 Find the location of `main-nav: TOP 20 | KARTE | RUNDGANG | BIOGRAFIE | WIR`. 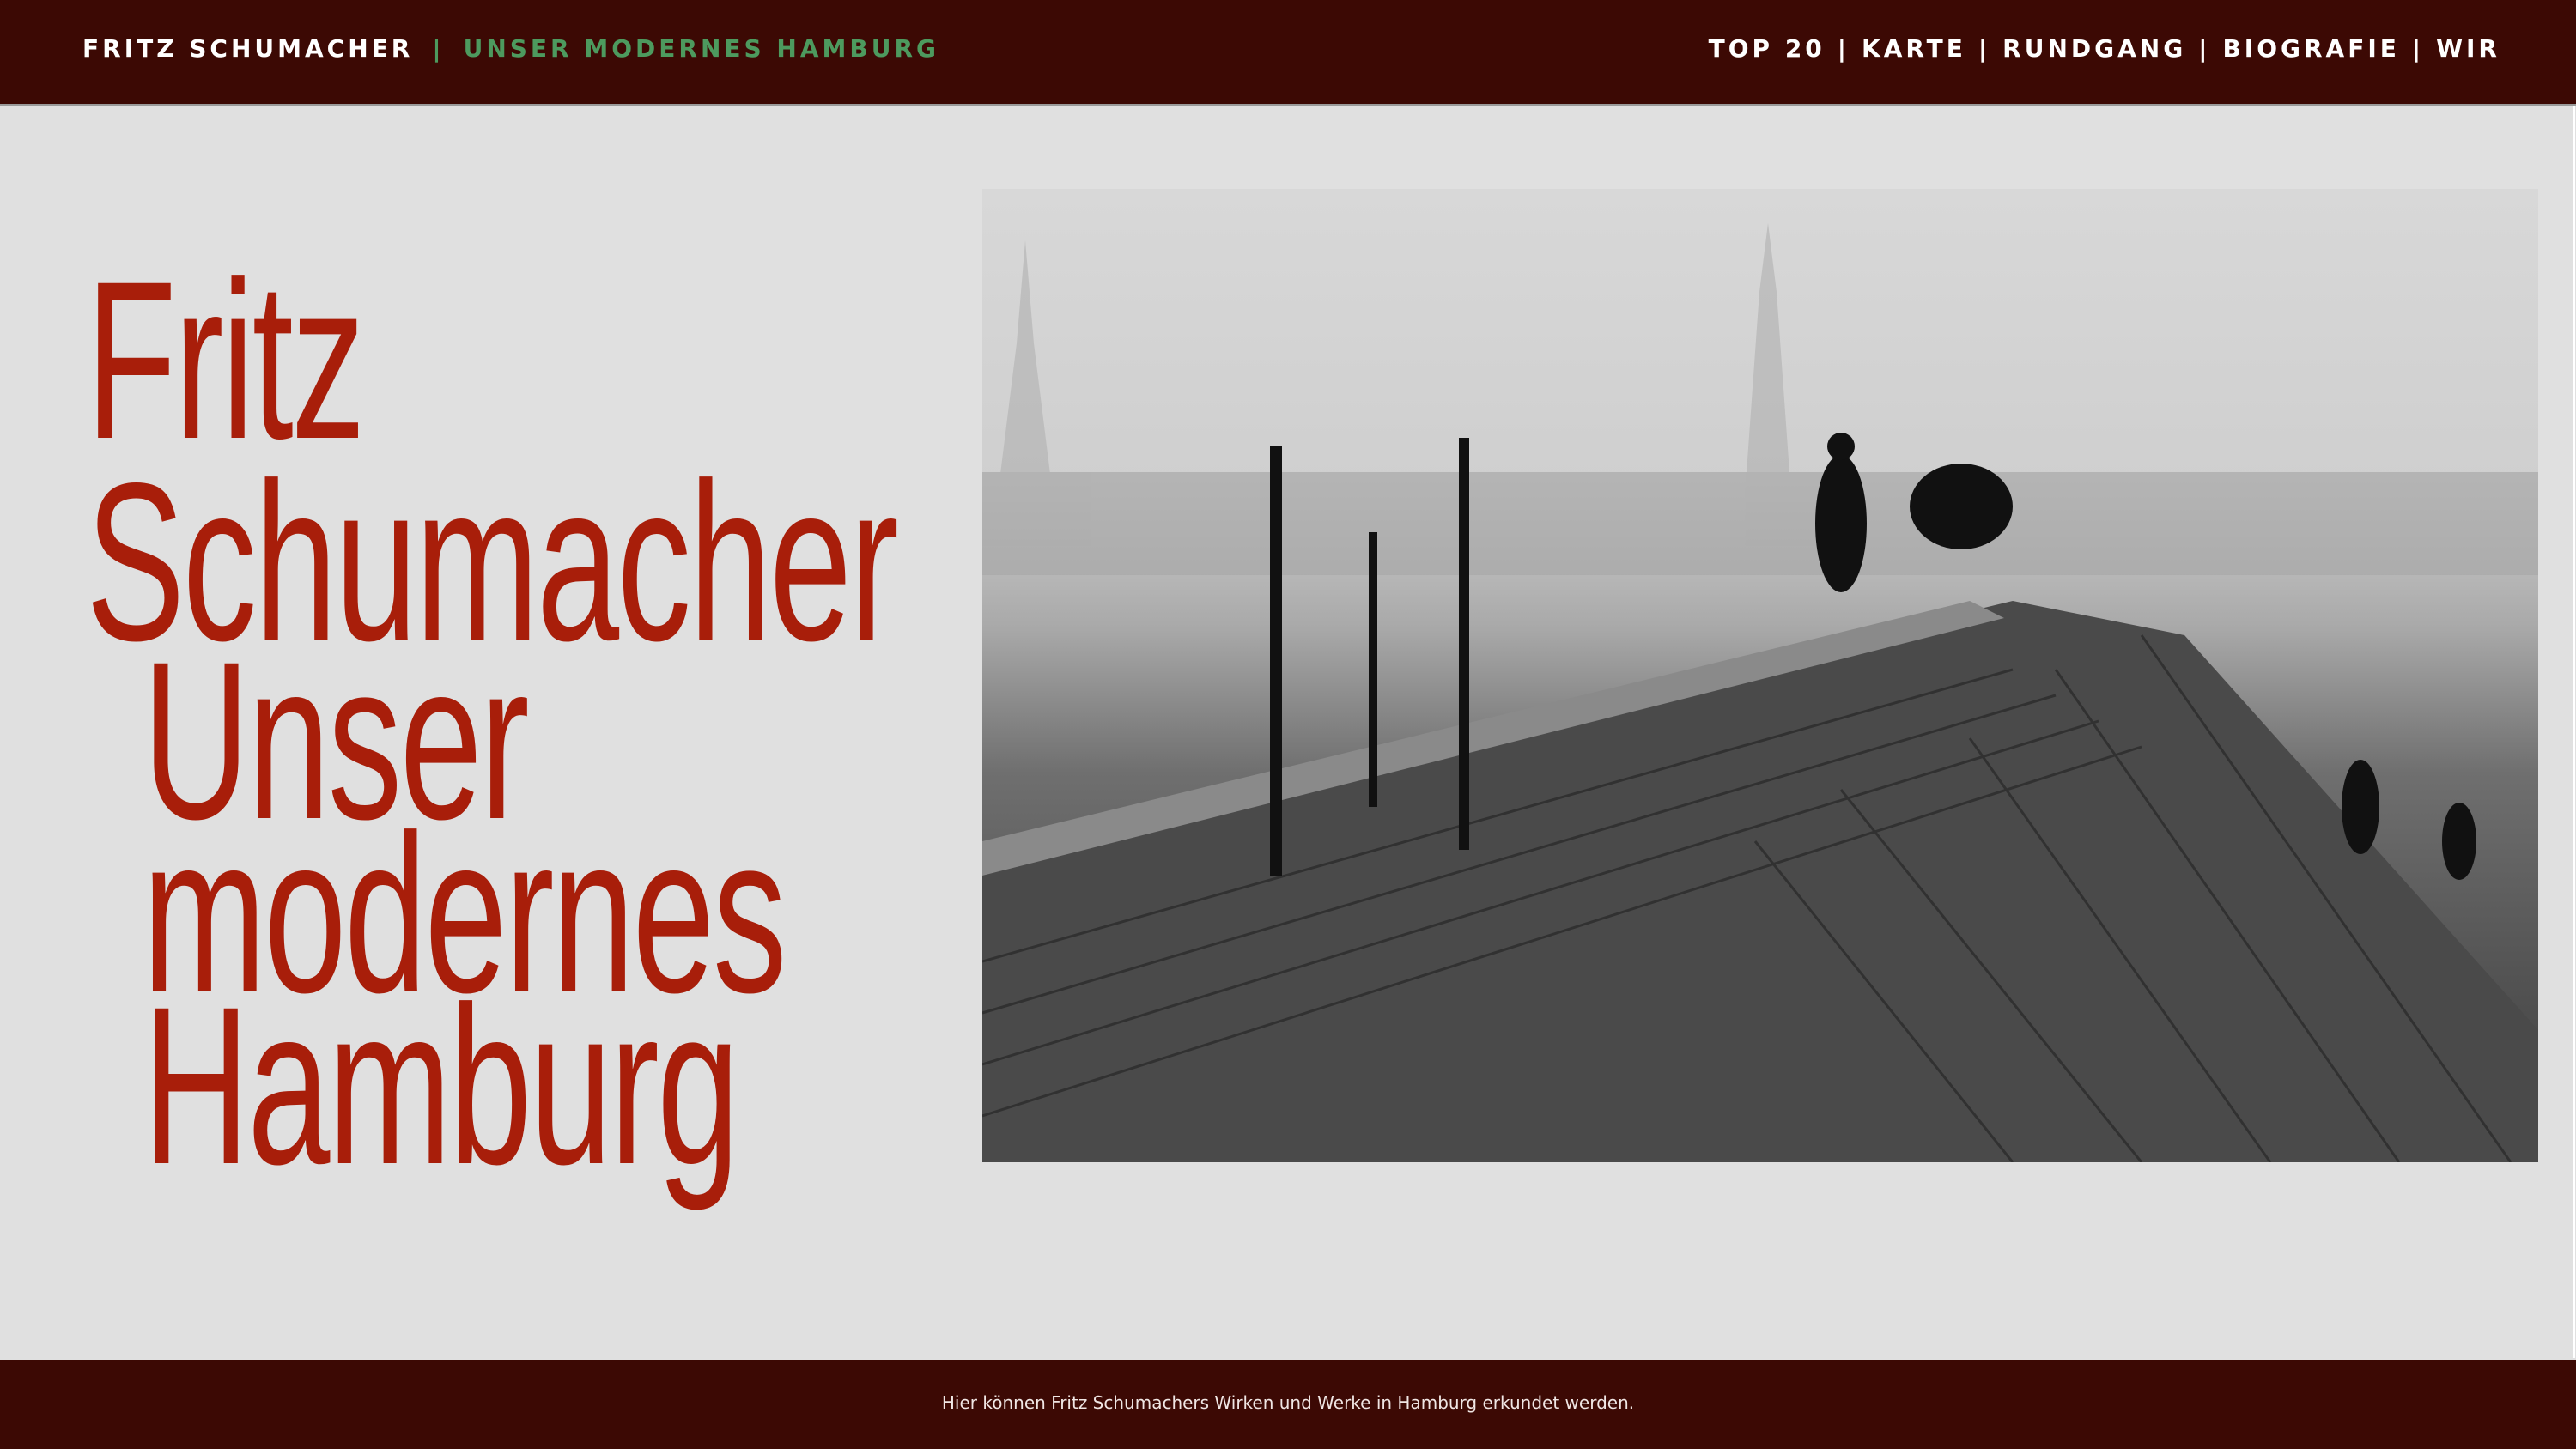

main-nav: TOP 20 | KARTE | RUNDGANG | BIOGRAFIE | WIR is located at coordinates (2104, 48).